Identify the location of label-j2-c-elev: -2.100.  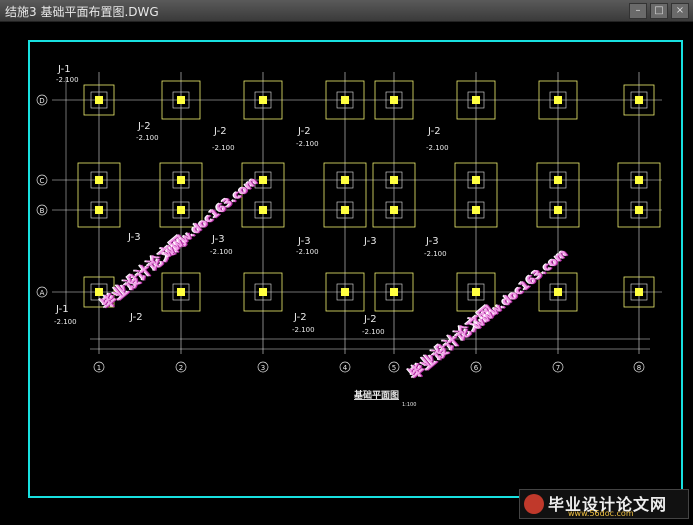
(307, 144).